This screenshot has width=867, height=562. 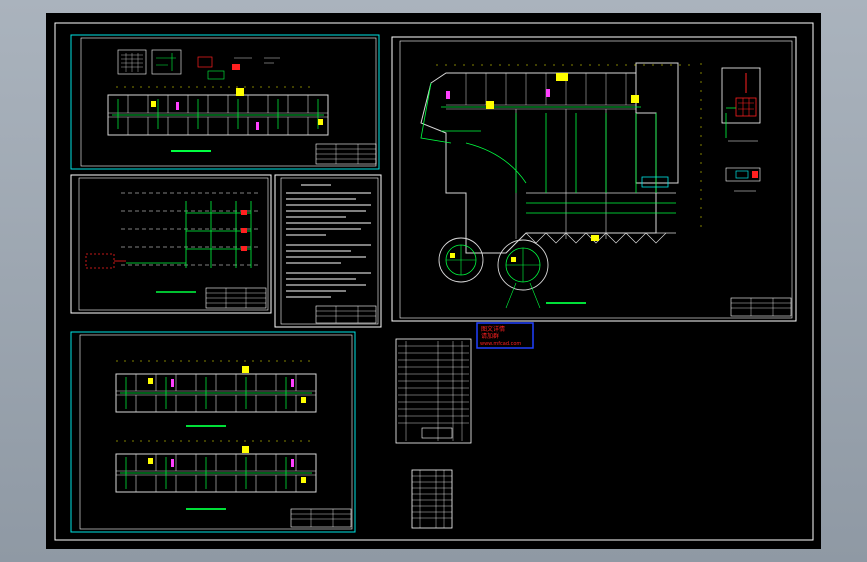 What do you see at coordinates (523, 274) in the screenshot?
I see `round-tower-right` at bounding box center [523, 274].